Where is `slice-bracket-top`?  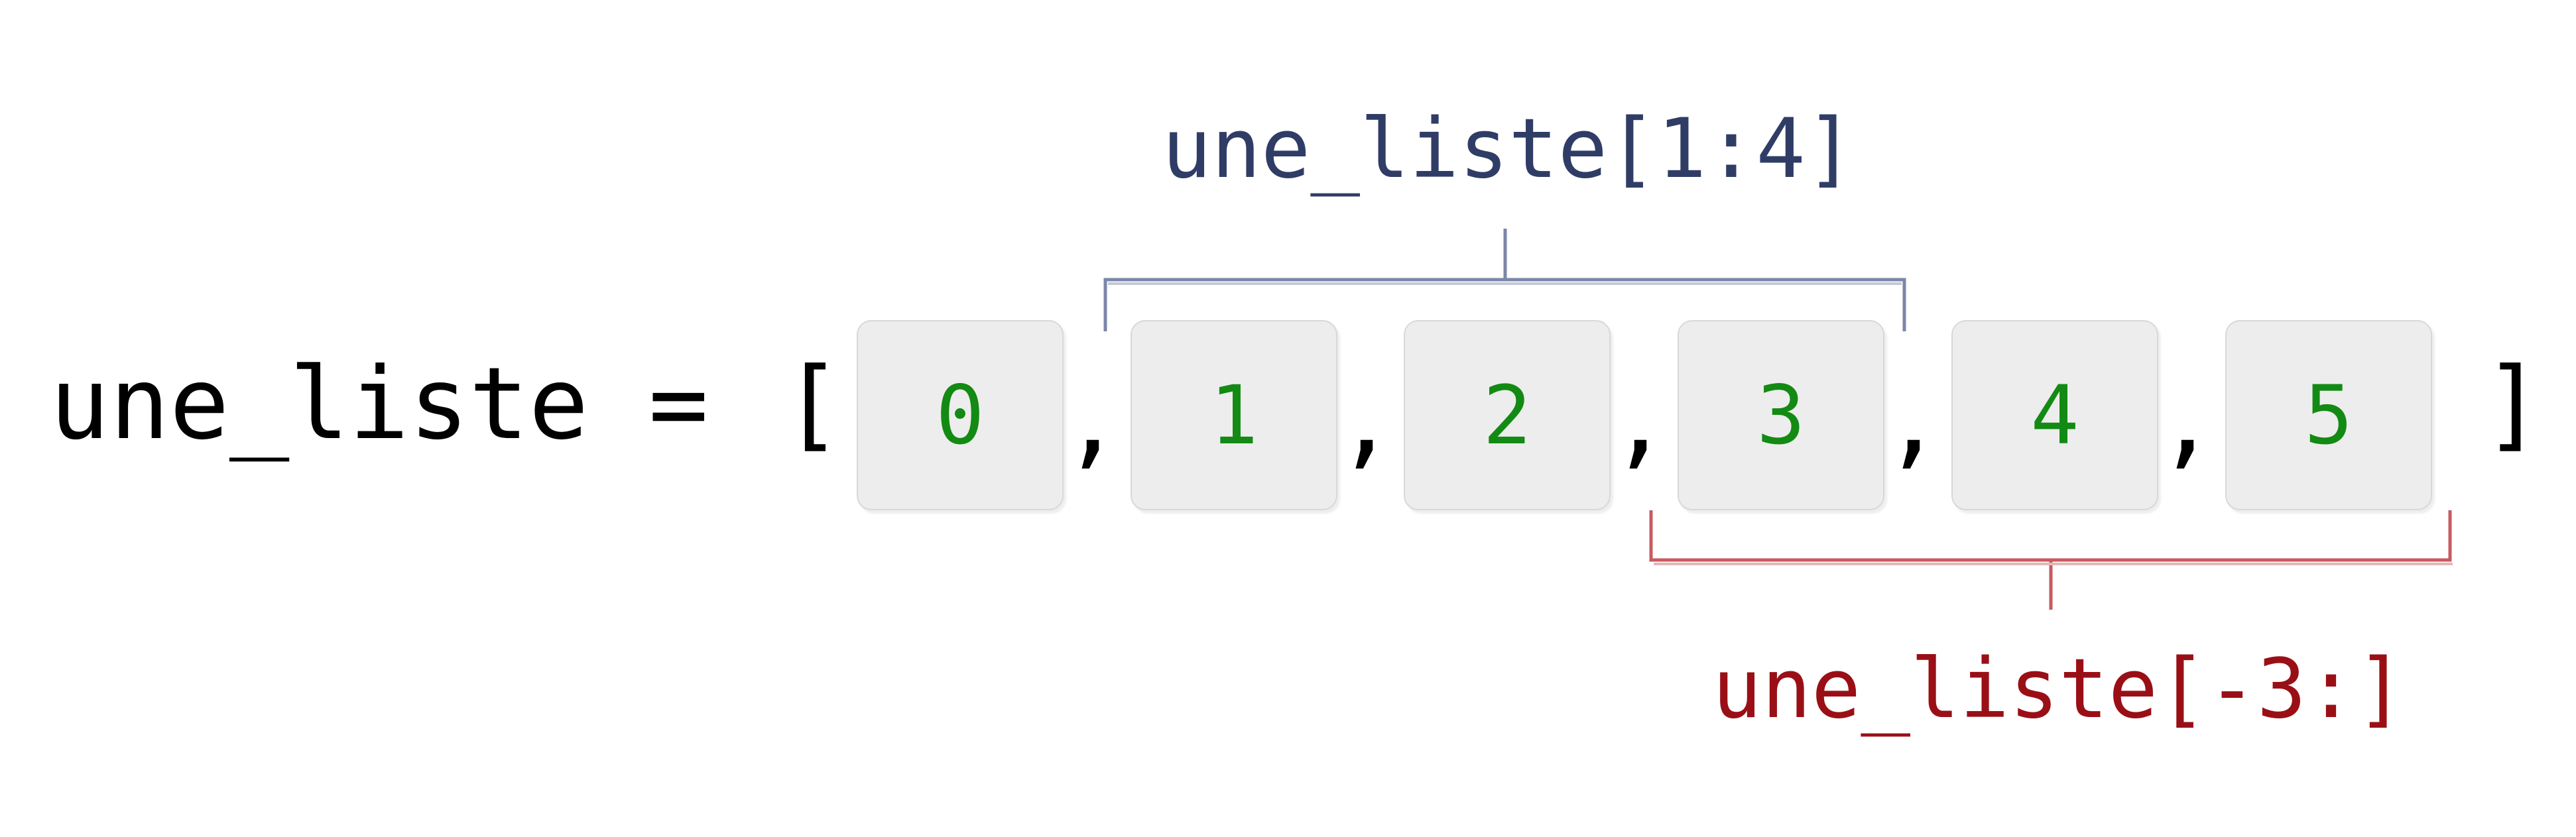
slice-bracket-top is located at coordinates (1504, 280).